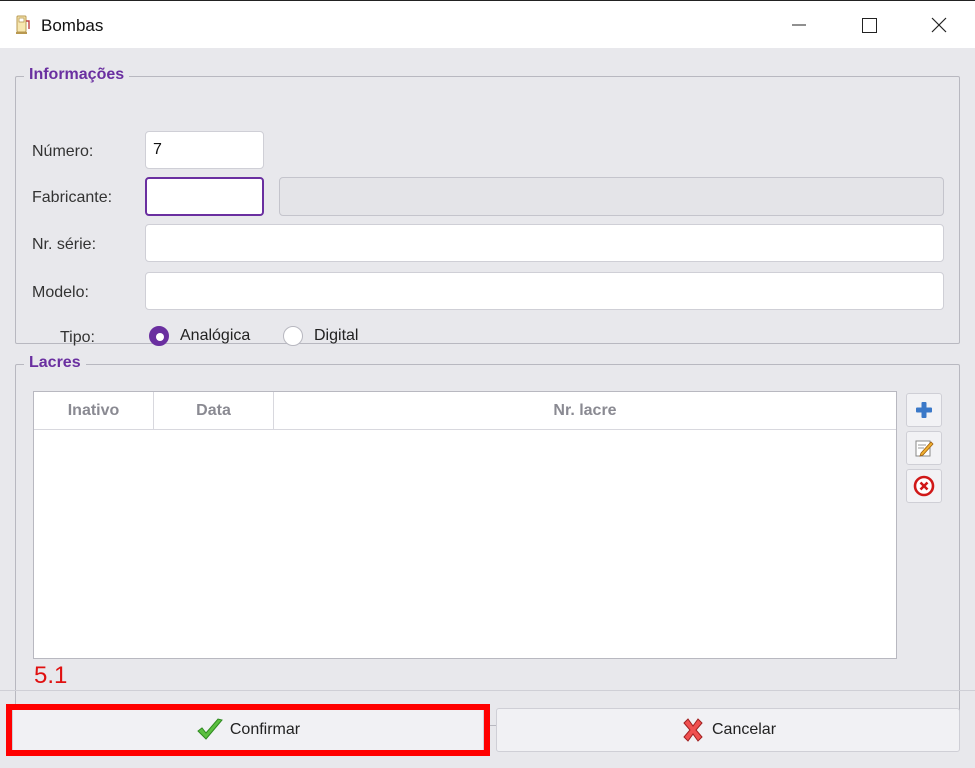 The width and height of the screenshot is (975, 768). I want to click on nr-serie-label: Nr. série:, so click(64, 244).